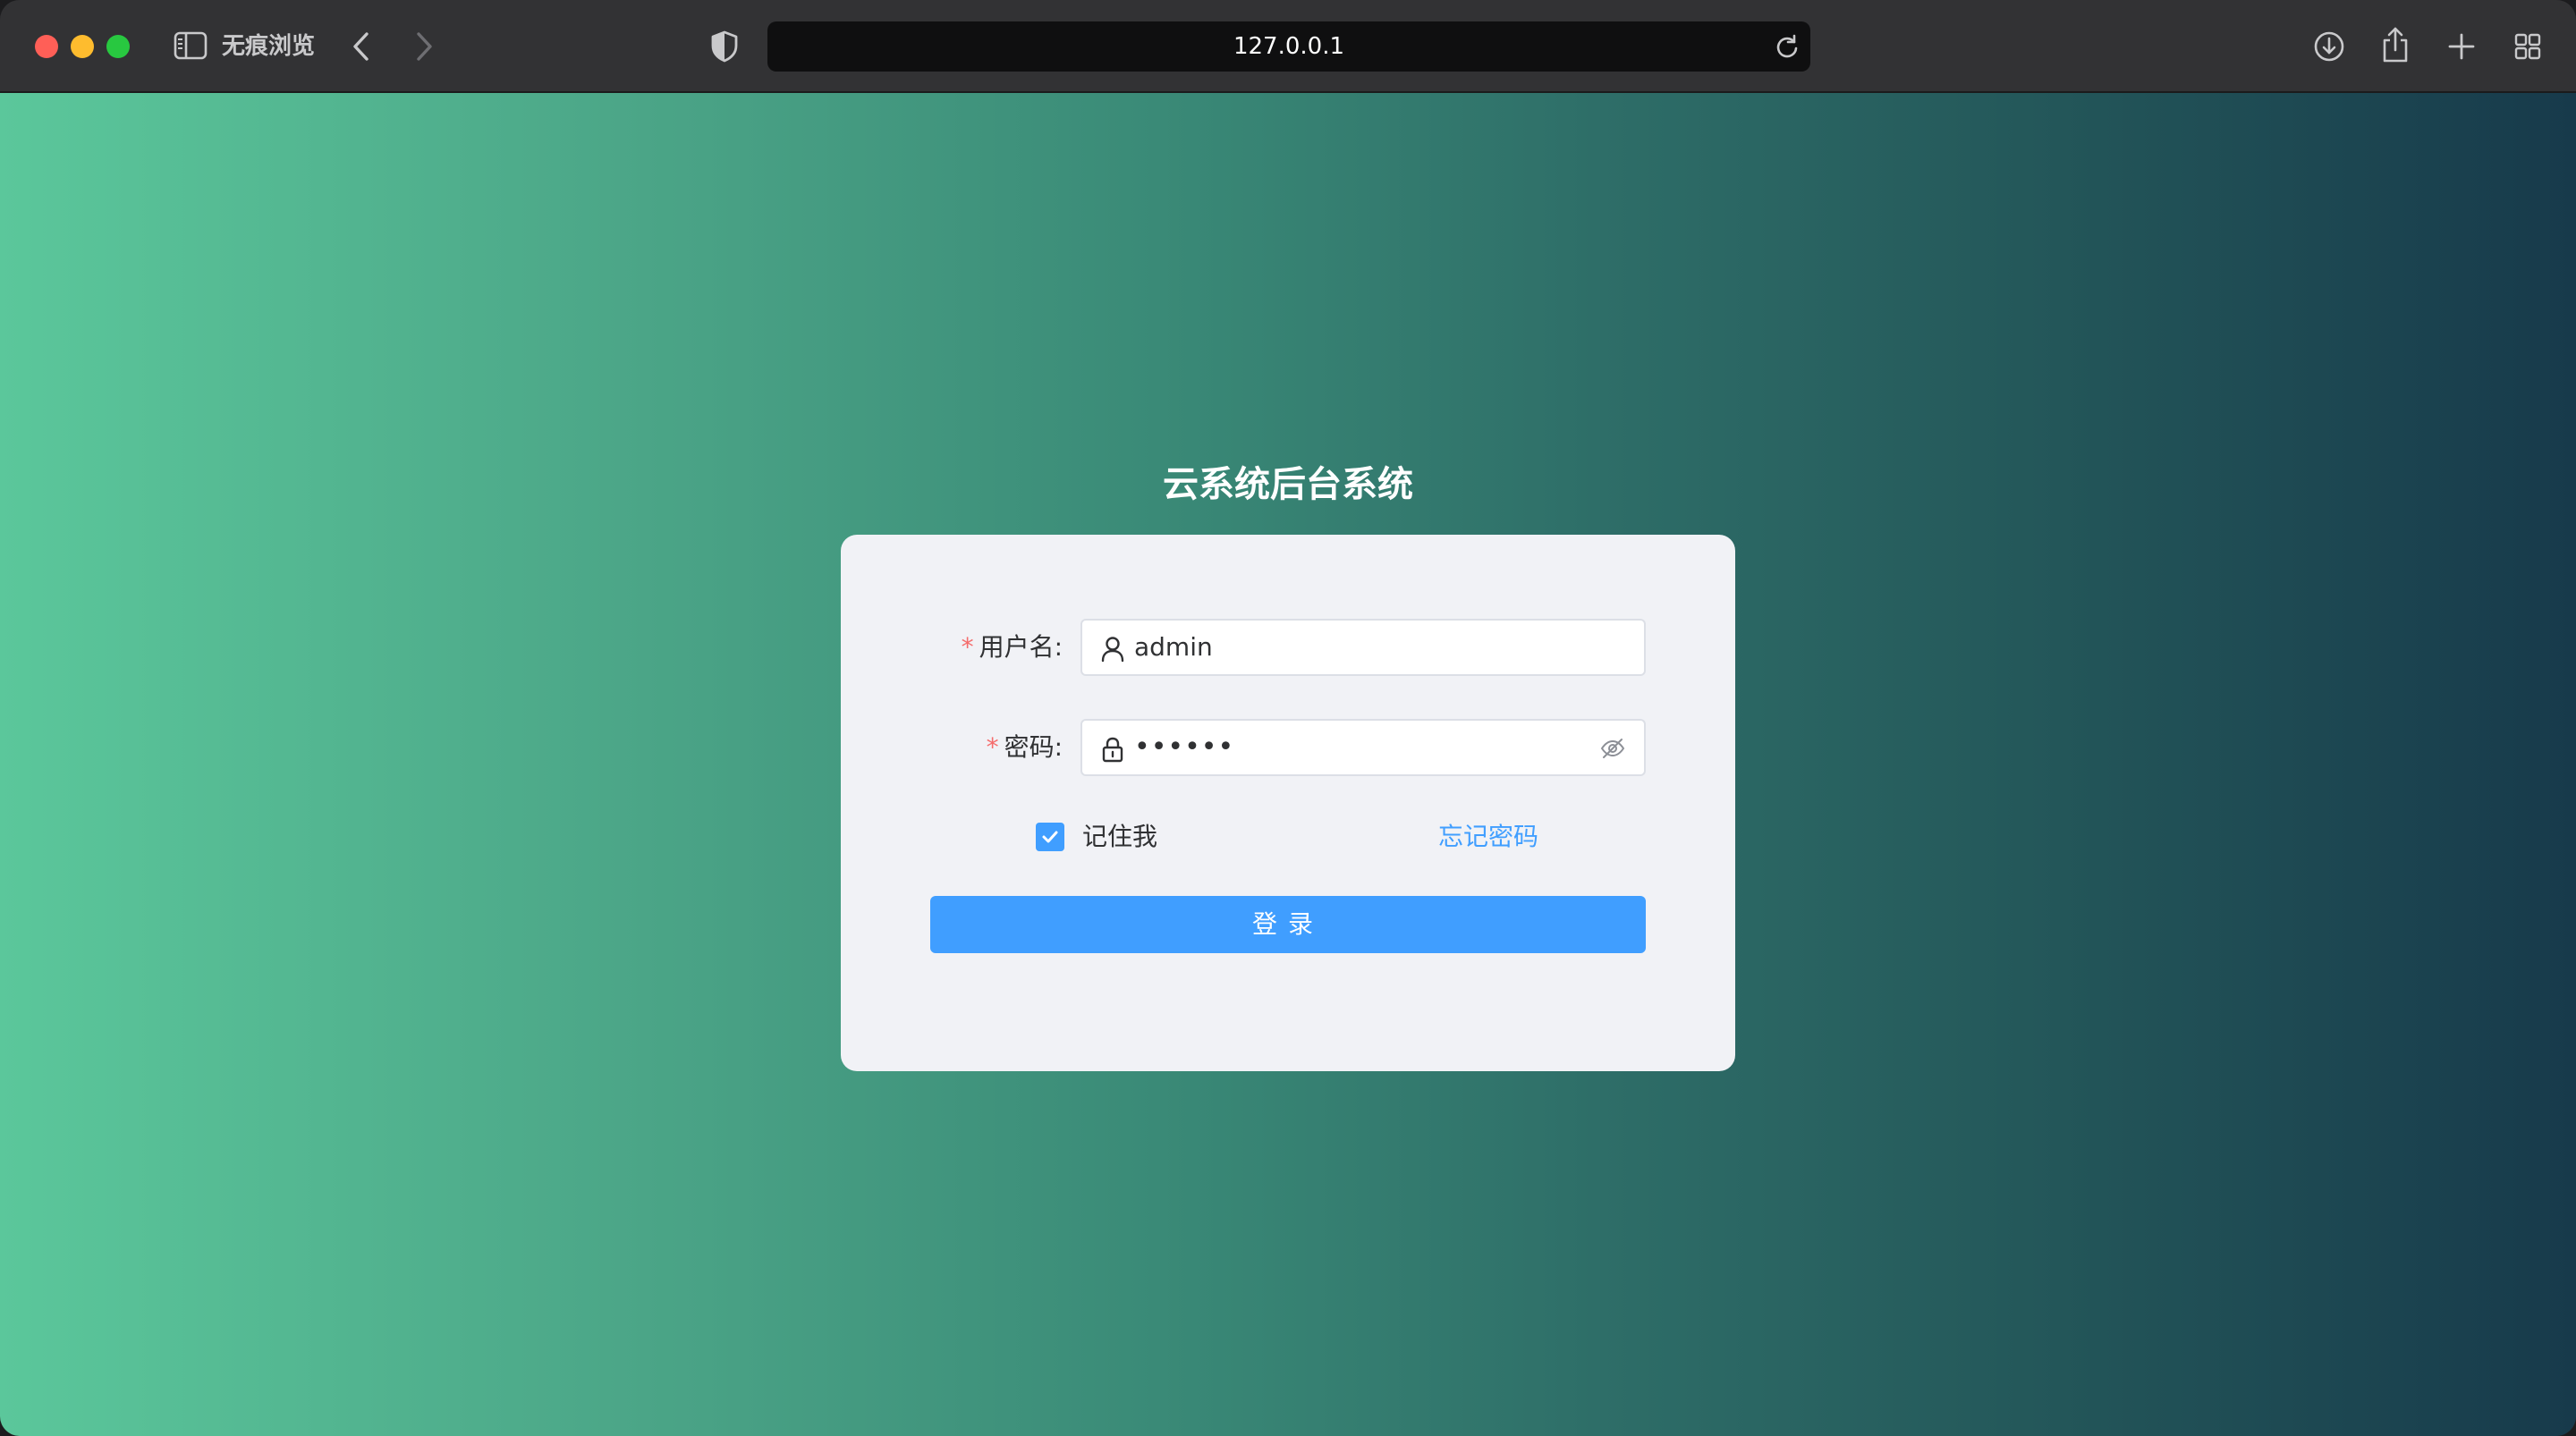  Describe the element at coordinates (1288, 925) in the screenshot. I see `login-button: 登录` at that location.